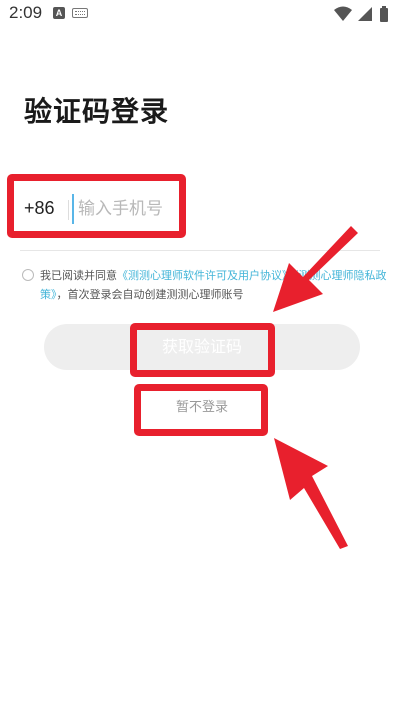  What do you see at coordinates (343, 13) in the screenshot?
I see `wifi-icon` at bounding box center [343, 13].